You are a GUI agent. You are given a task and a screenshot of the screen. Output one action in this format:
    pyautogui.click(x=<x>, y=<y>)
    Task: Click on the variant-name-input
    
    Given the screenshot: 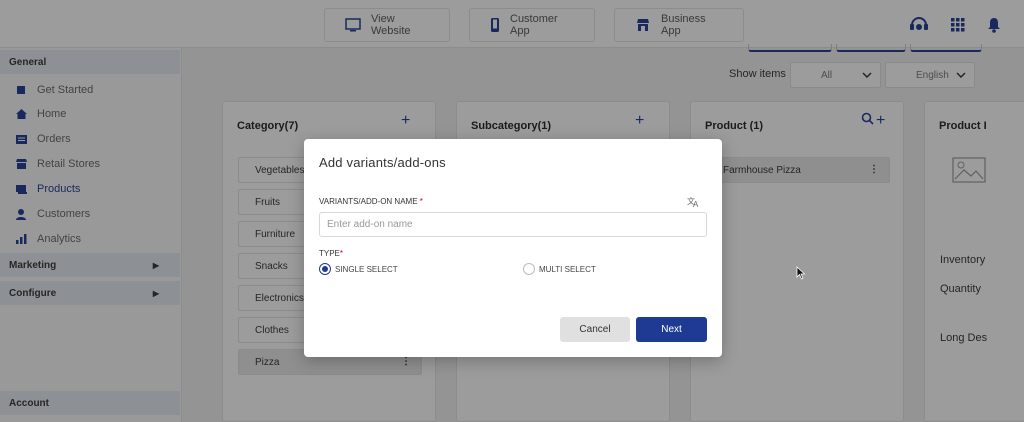 What is the action you would take?
    pyautogui.click(x=513, y=224)
    